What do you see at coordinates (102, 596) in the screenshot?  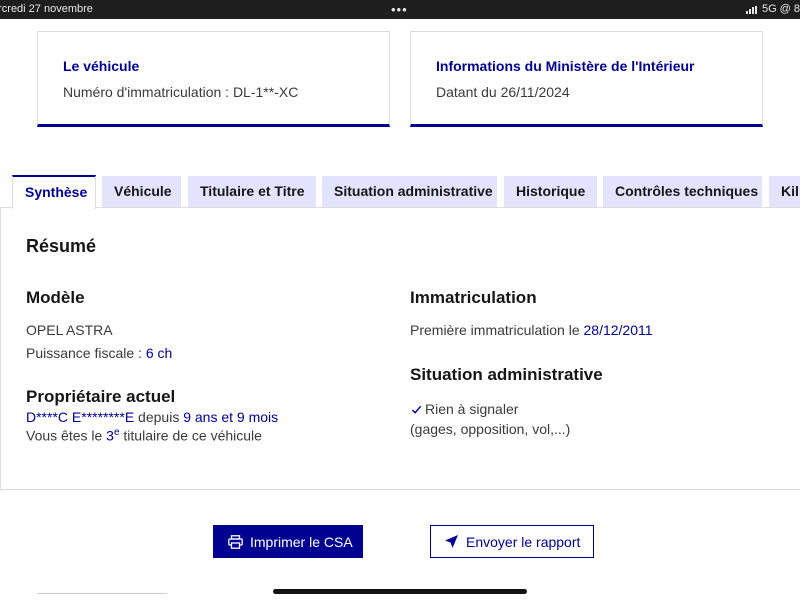 I see `footer-logo-fragment` at bounding box center [102, 596].